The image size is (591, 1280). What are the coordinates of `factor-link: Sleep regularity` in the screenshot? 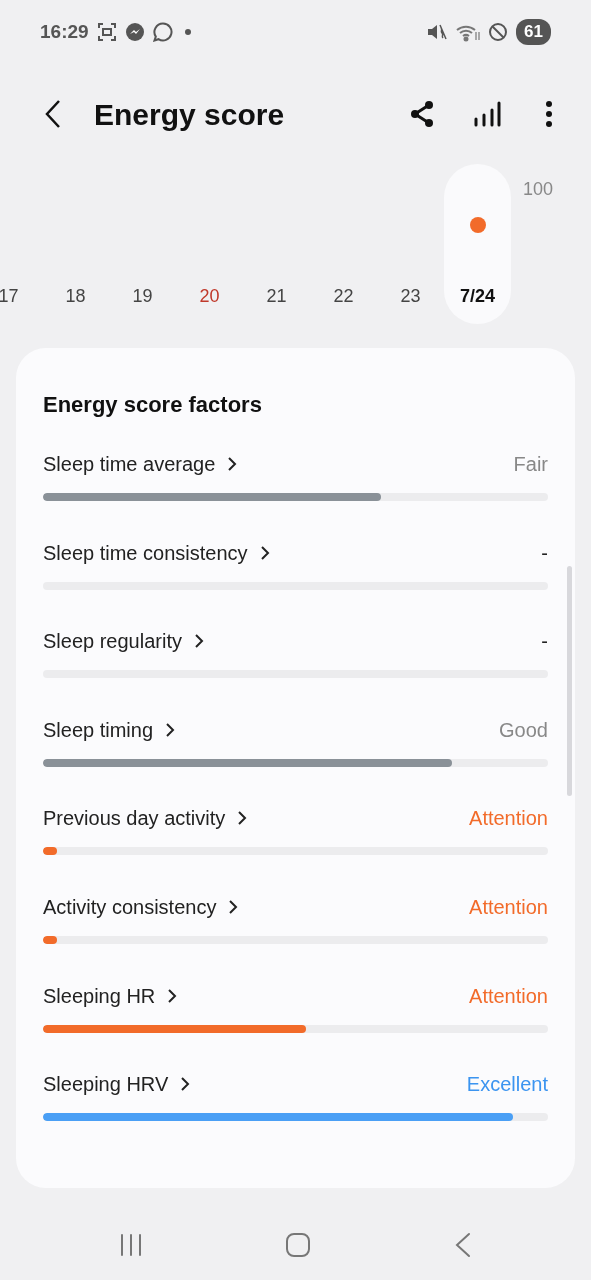 It's located at (123, 641).